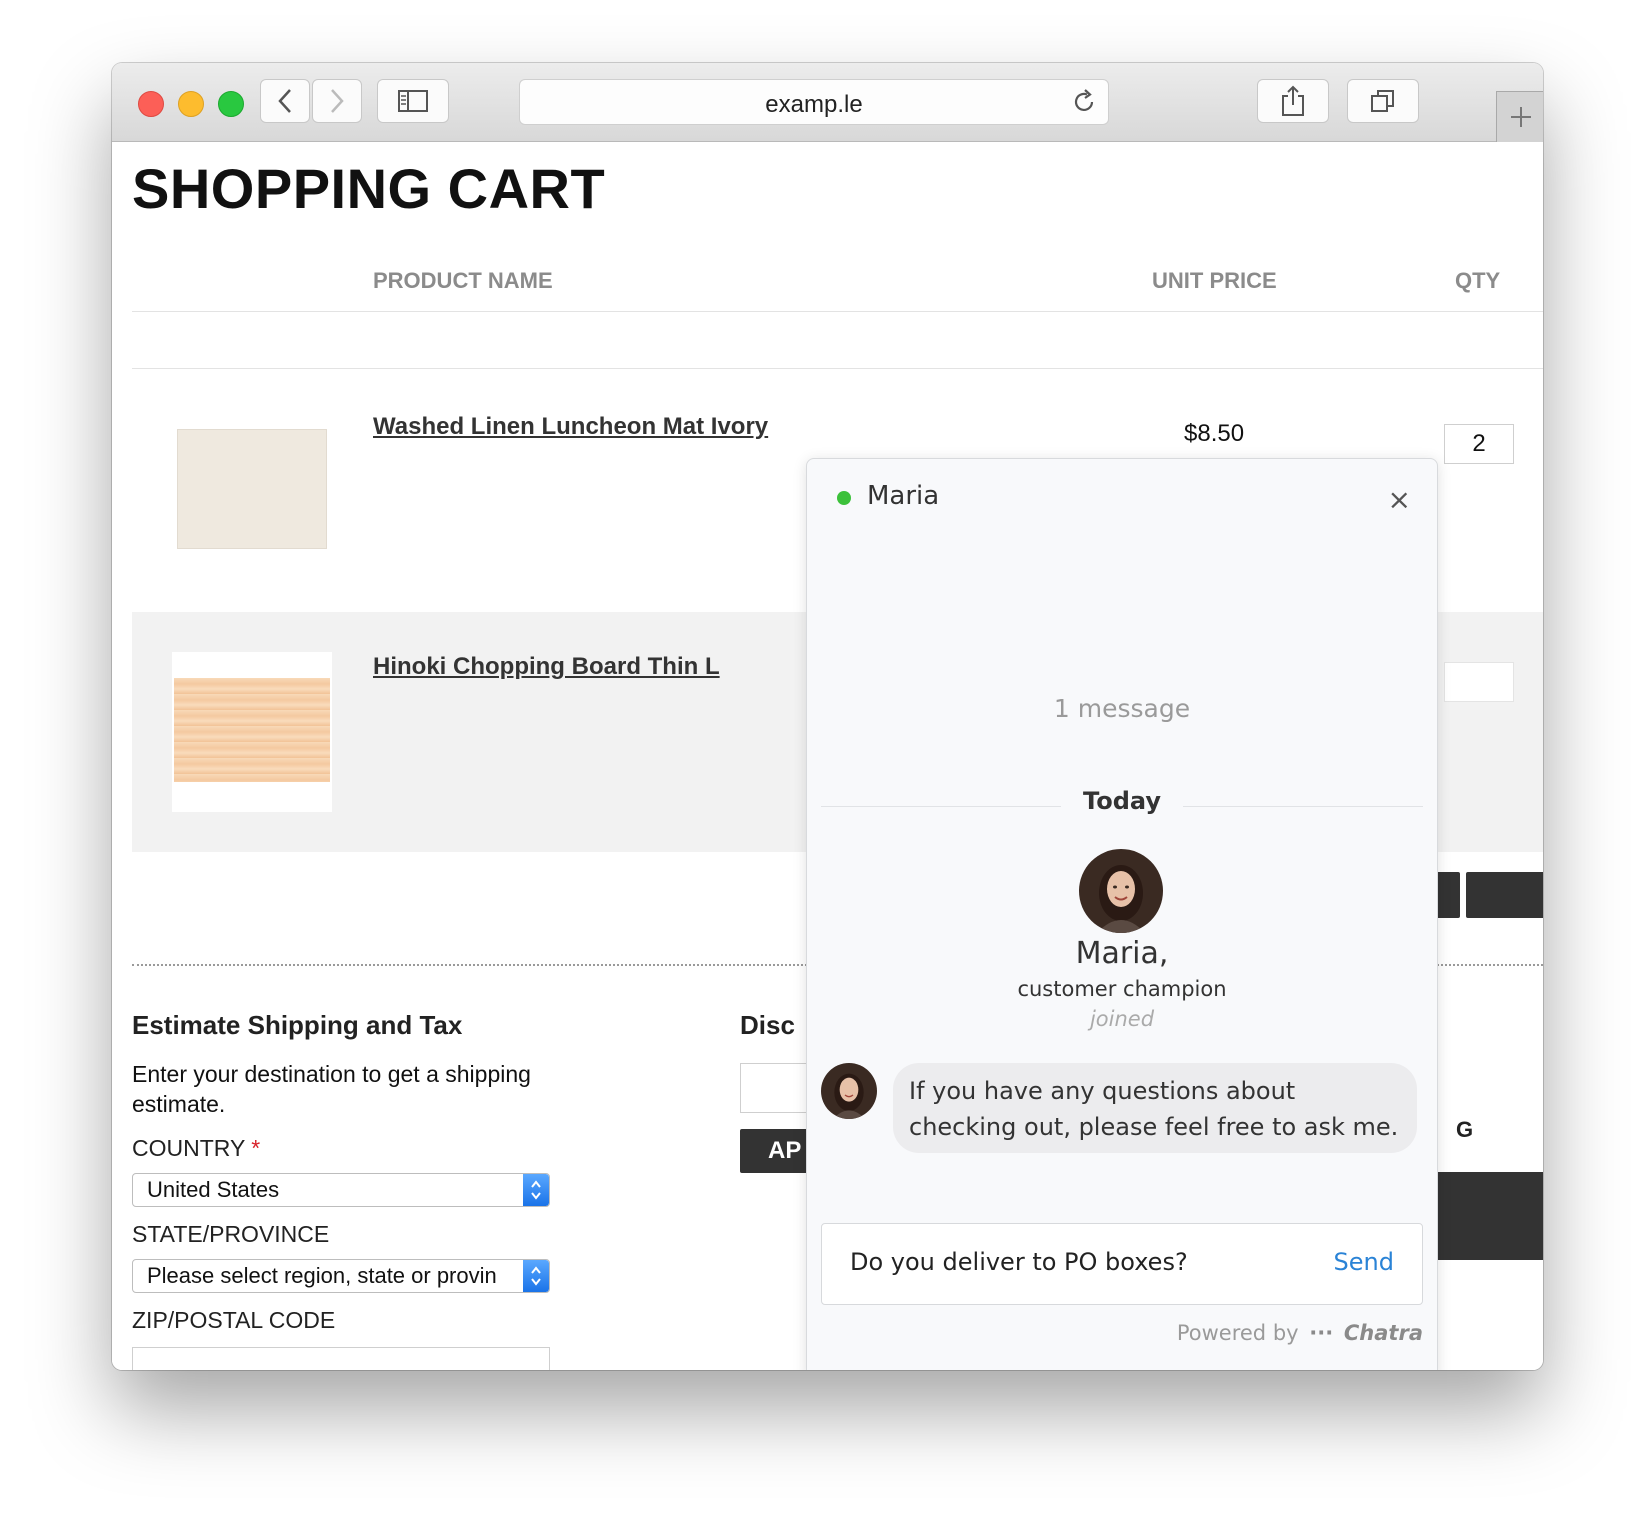 The image size is (1650, 1526). I want to click on chevron-right-icon, so click(337, 101).